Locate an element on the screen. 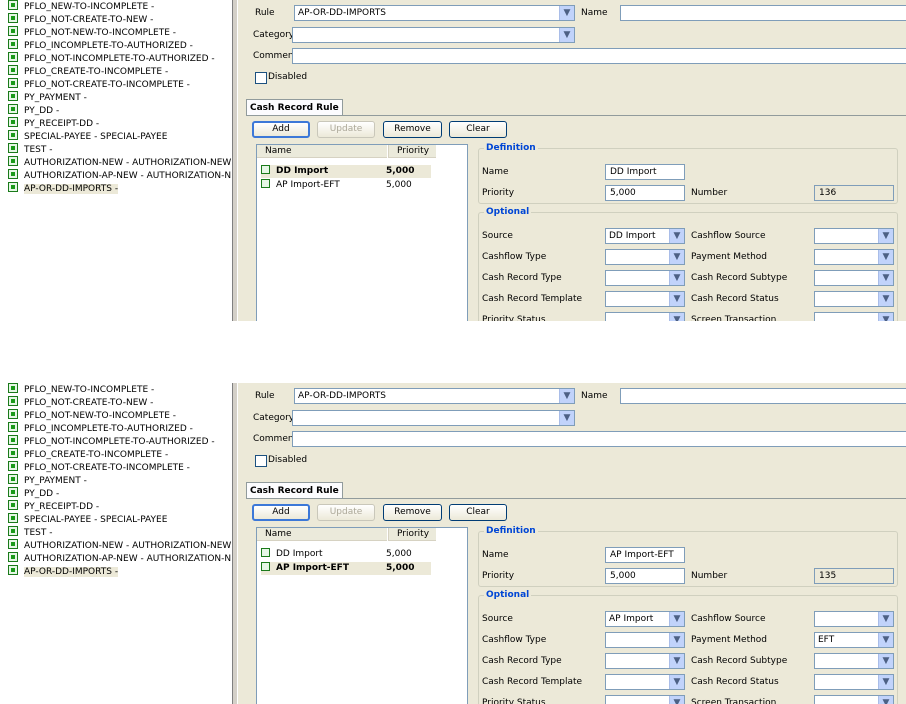 This screenshot has height=704, width=906. source-select: AP Import ▼ is located at coordinates (645, 619).